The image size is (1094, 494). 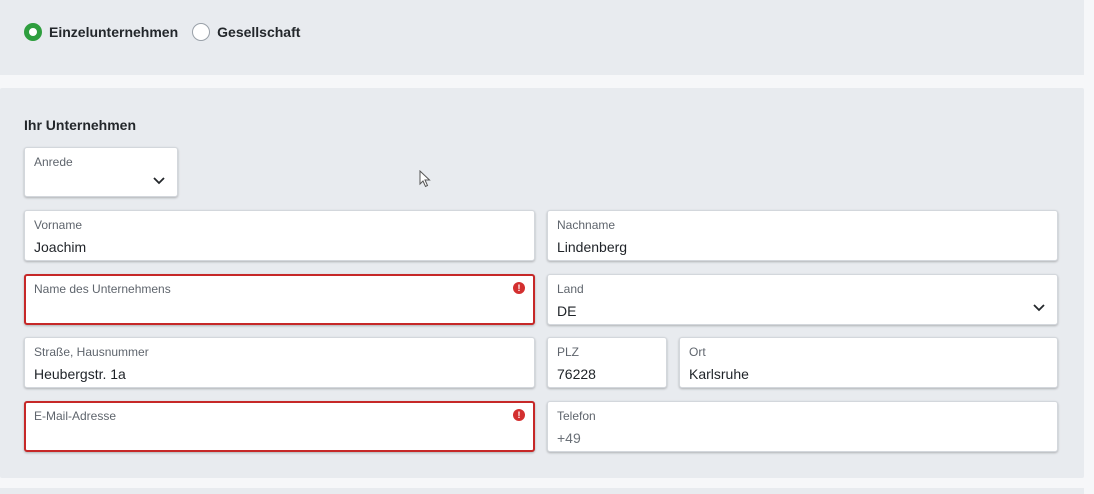 What do you see at coordinates (91, 352) in the screenshot?
I see `street-label: Straße, Hausnummer` at bounding box center [91, 352].